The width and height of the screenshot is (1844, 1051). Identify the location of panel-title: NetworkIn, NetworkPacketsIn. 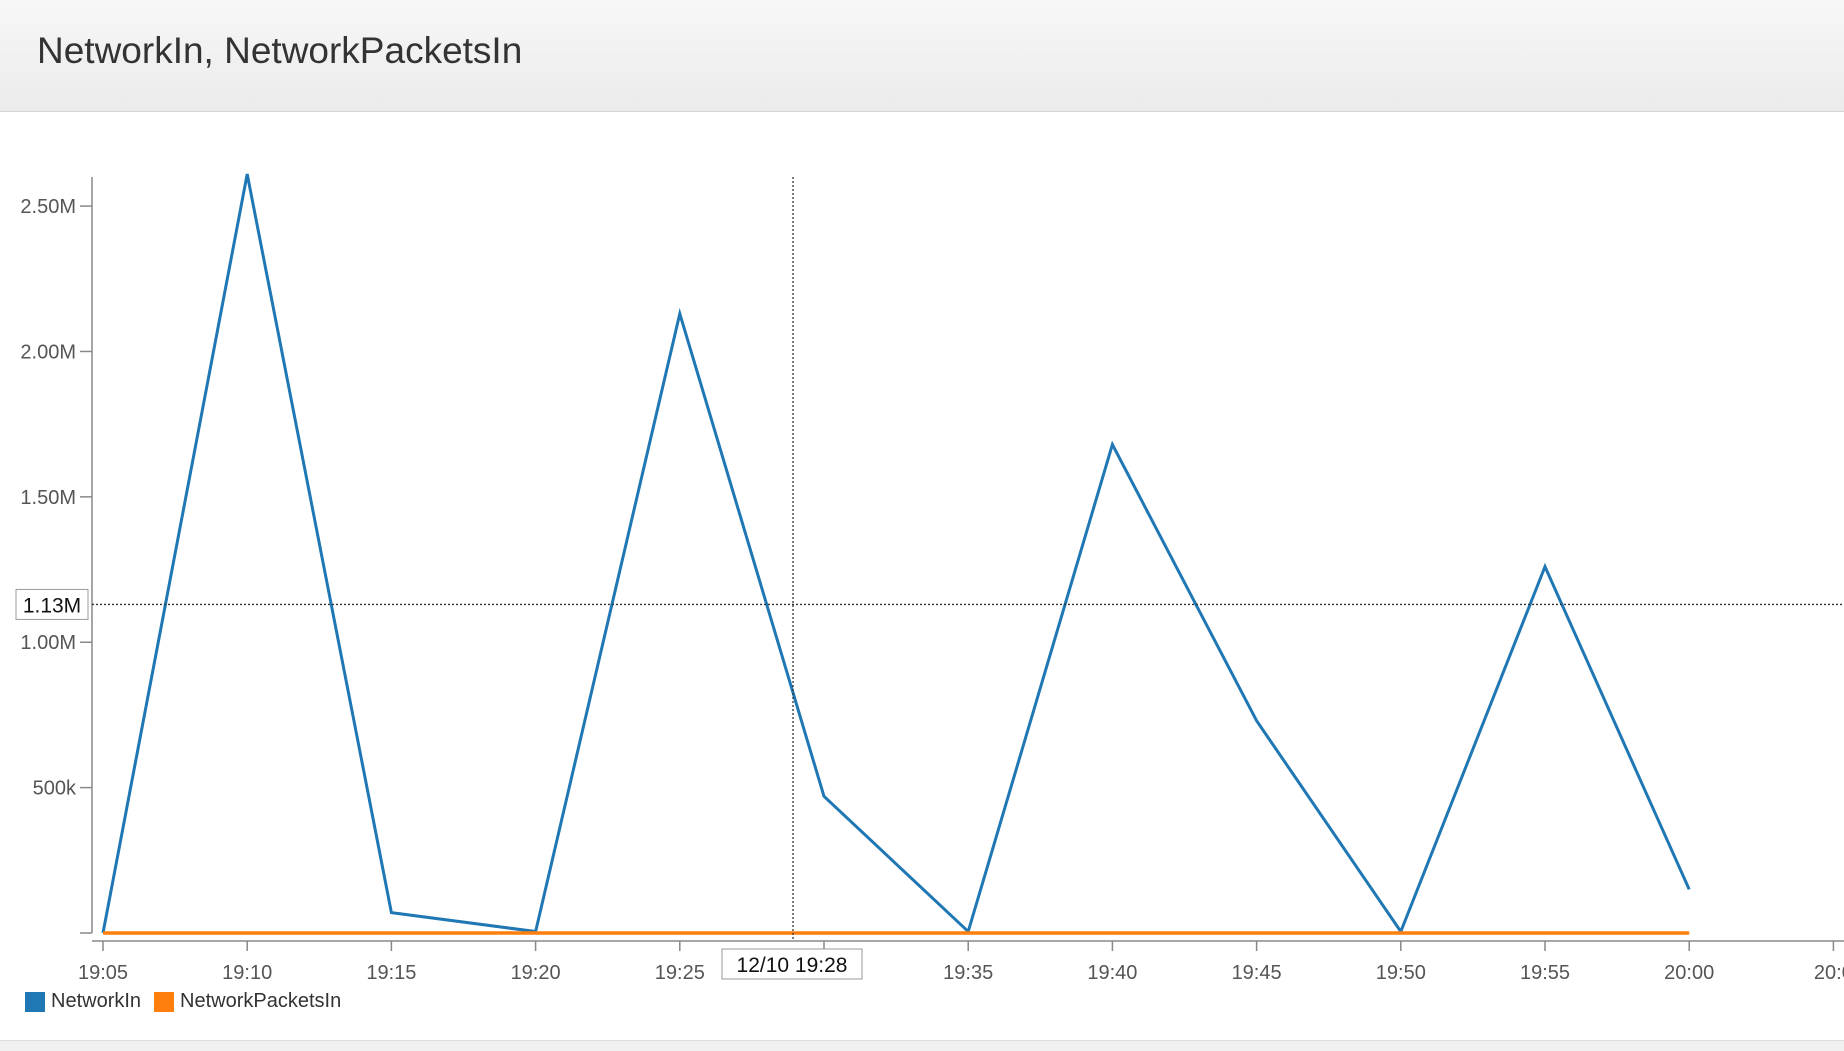
(280, 50).